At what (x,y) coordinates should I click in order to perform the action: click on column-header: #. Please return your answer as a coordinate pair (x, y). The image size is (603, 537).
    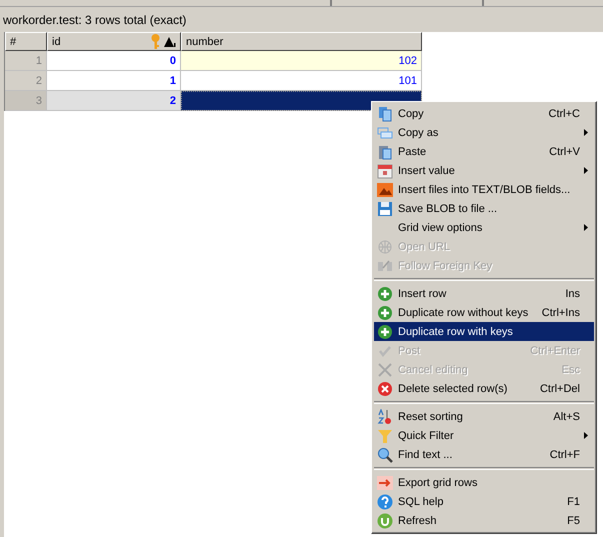
    Looking at the image, I should click on (26, 41).